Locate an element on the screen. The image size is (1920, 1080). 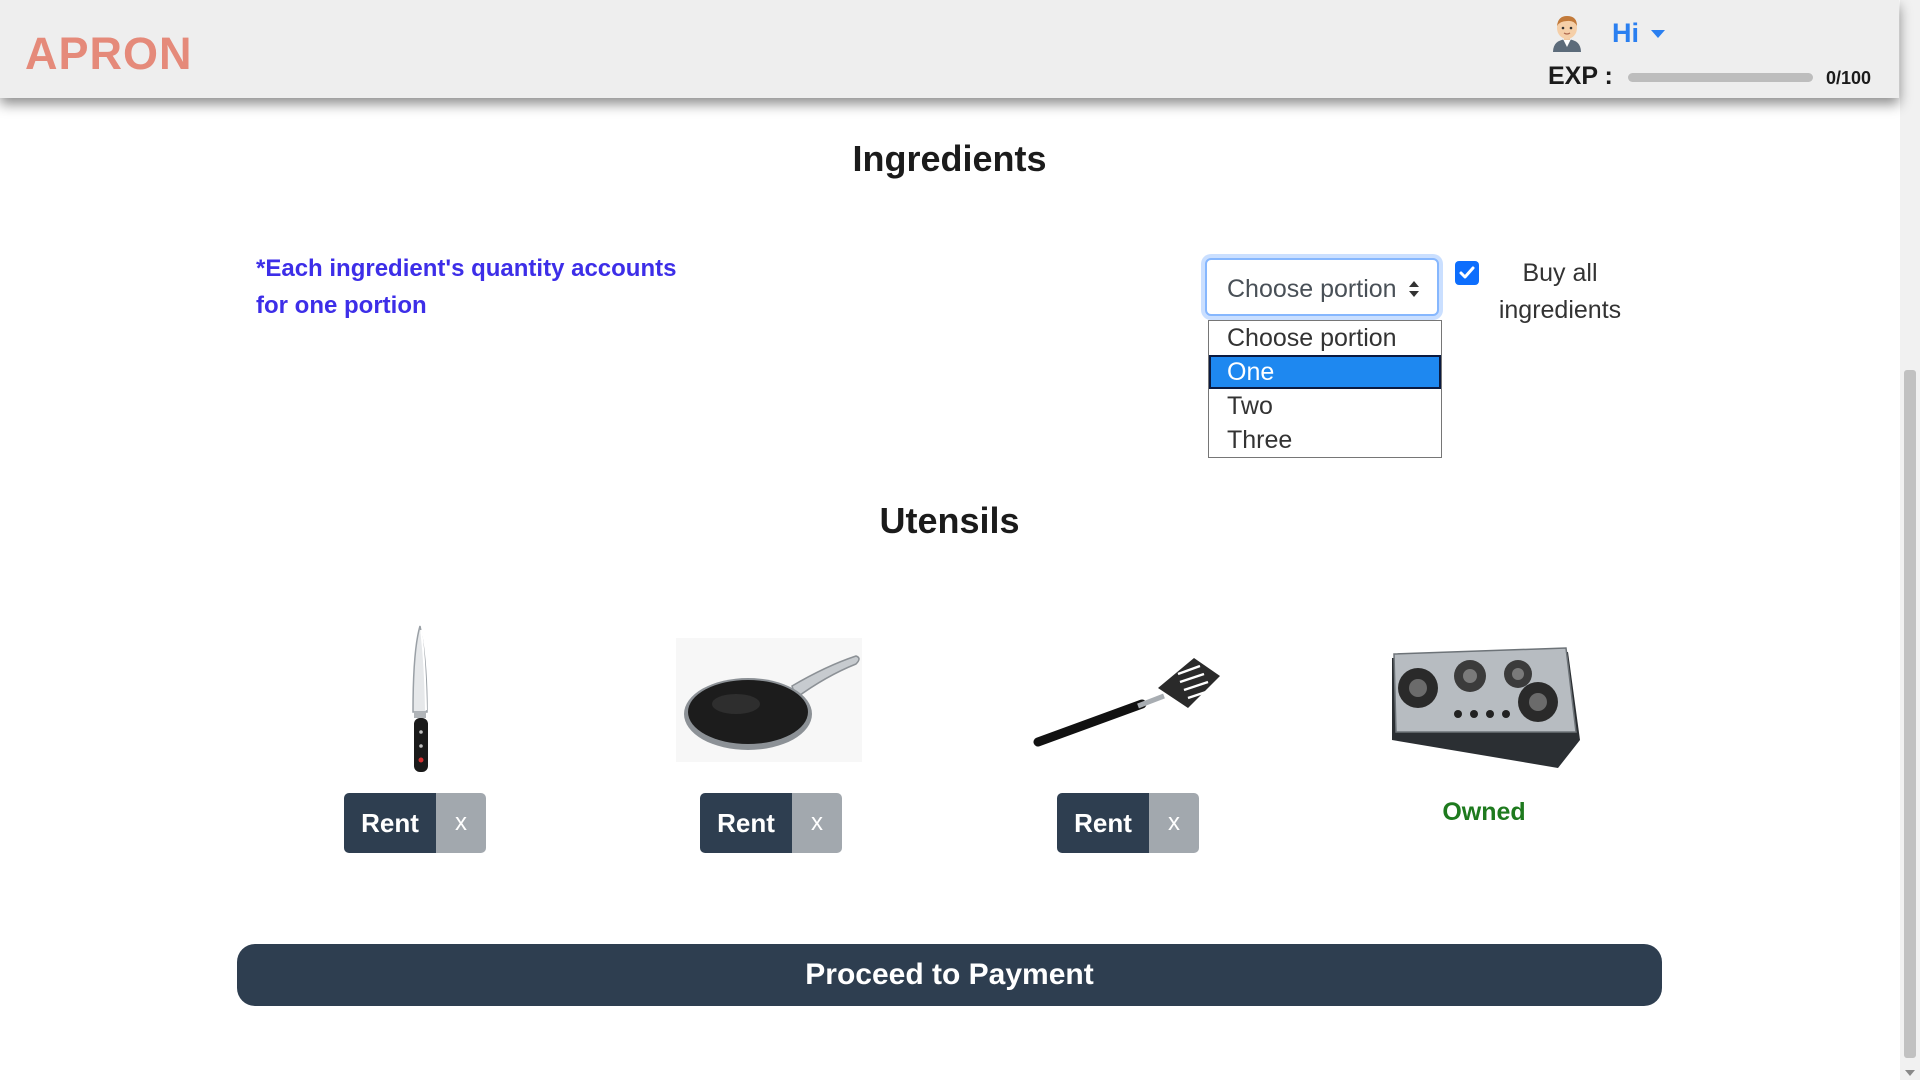
portion-option-three: Three is located at coordinates (1325, 440).